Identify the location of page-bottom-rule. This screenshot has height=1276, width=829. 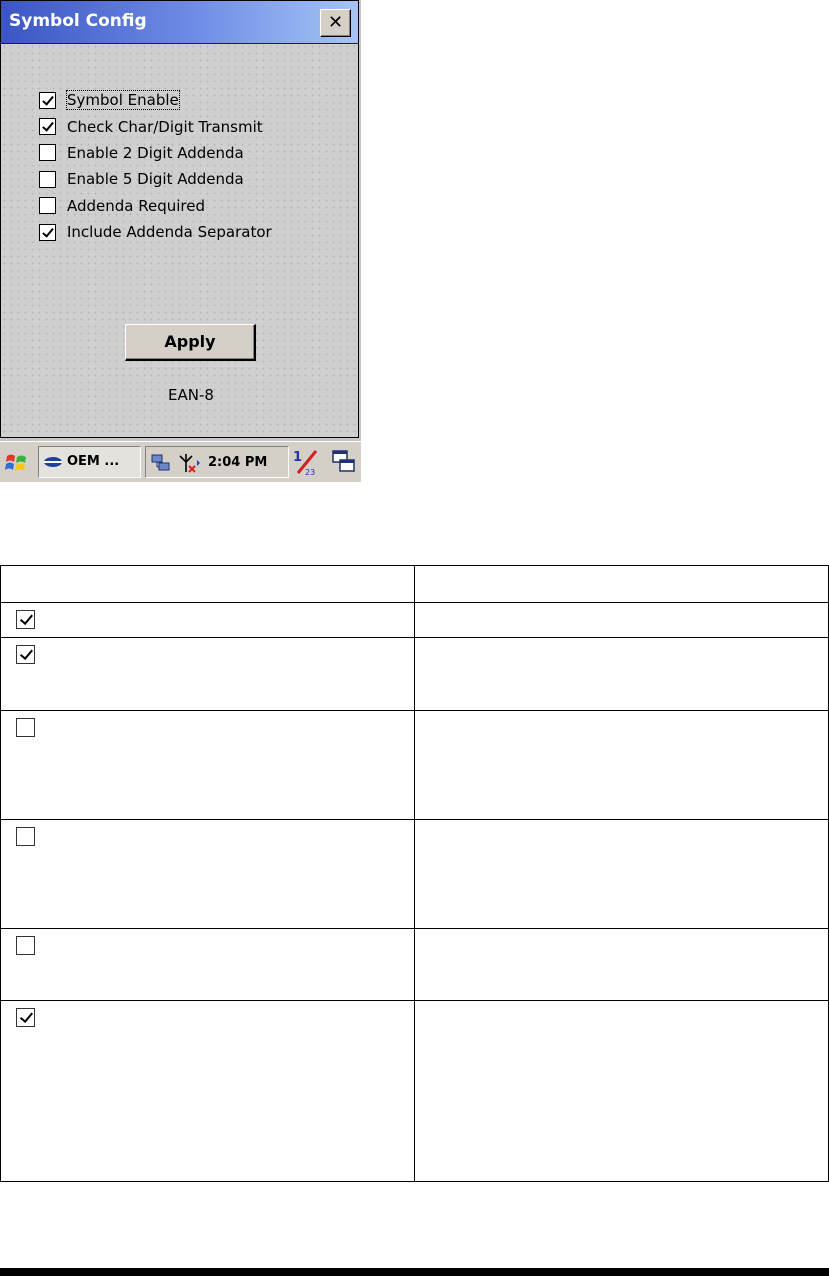
(414, 1272).